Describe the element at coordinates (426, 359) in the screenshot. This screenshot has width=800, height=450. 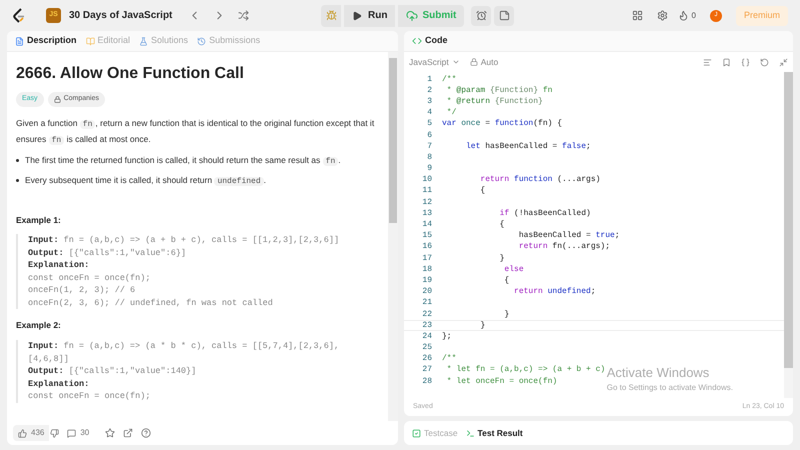
I see `line-number: 26` at that location.